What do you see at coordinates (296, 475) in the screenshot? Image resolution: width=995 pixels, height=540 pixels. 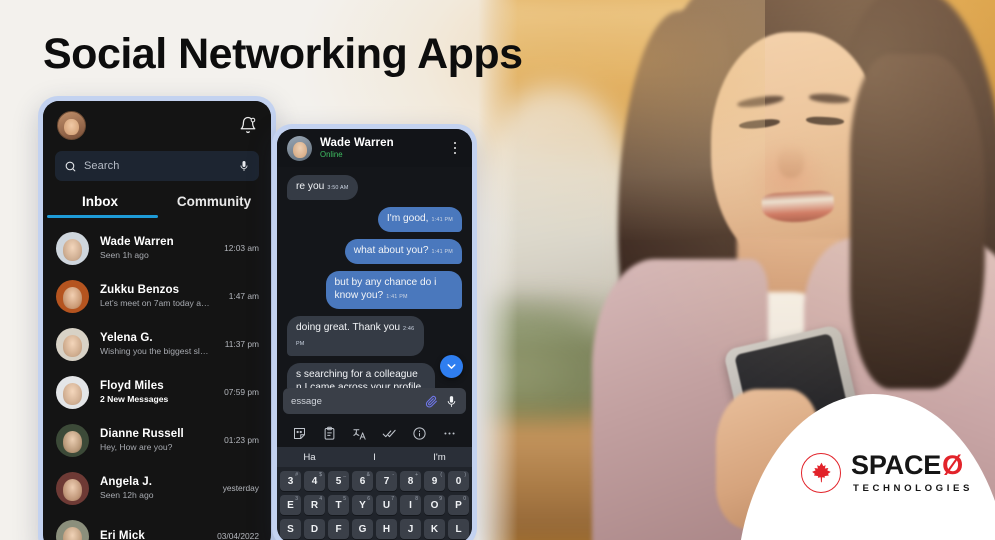 I see `key-alt-label: #` at bounding box center [296, 475].